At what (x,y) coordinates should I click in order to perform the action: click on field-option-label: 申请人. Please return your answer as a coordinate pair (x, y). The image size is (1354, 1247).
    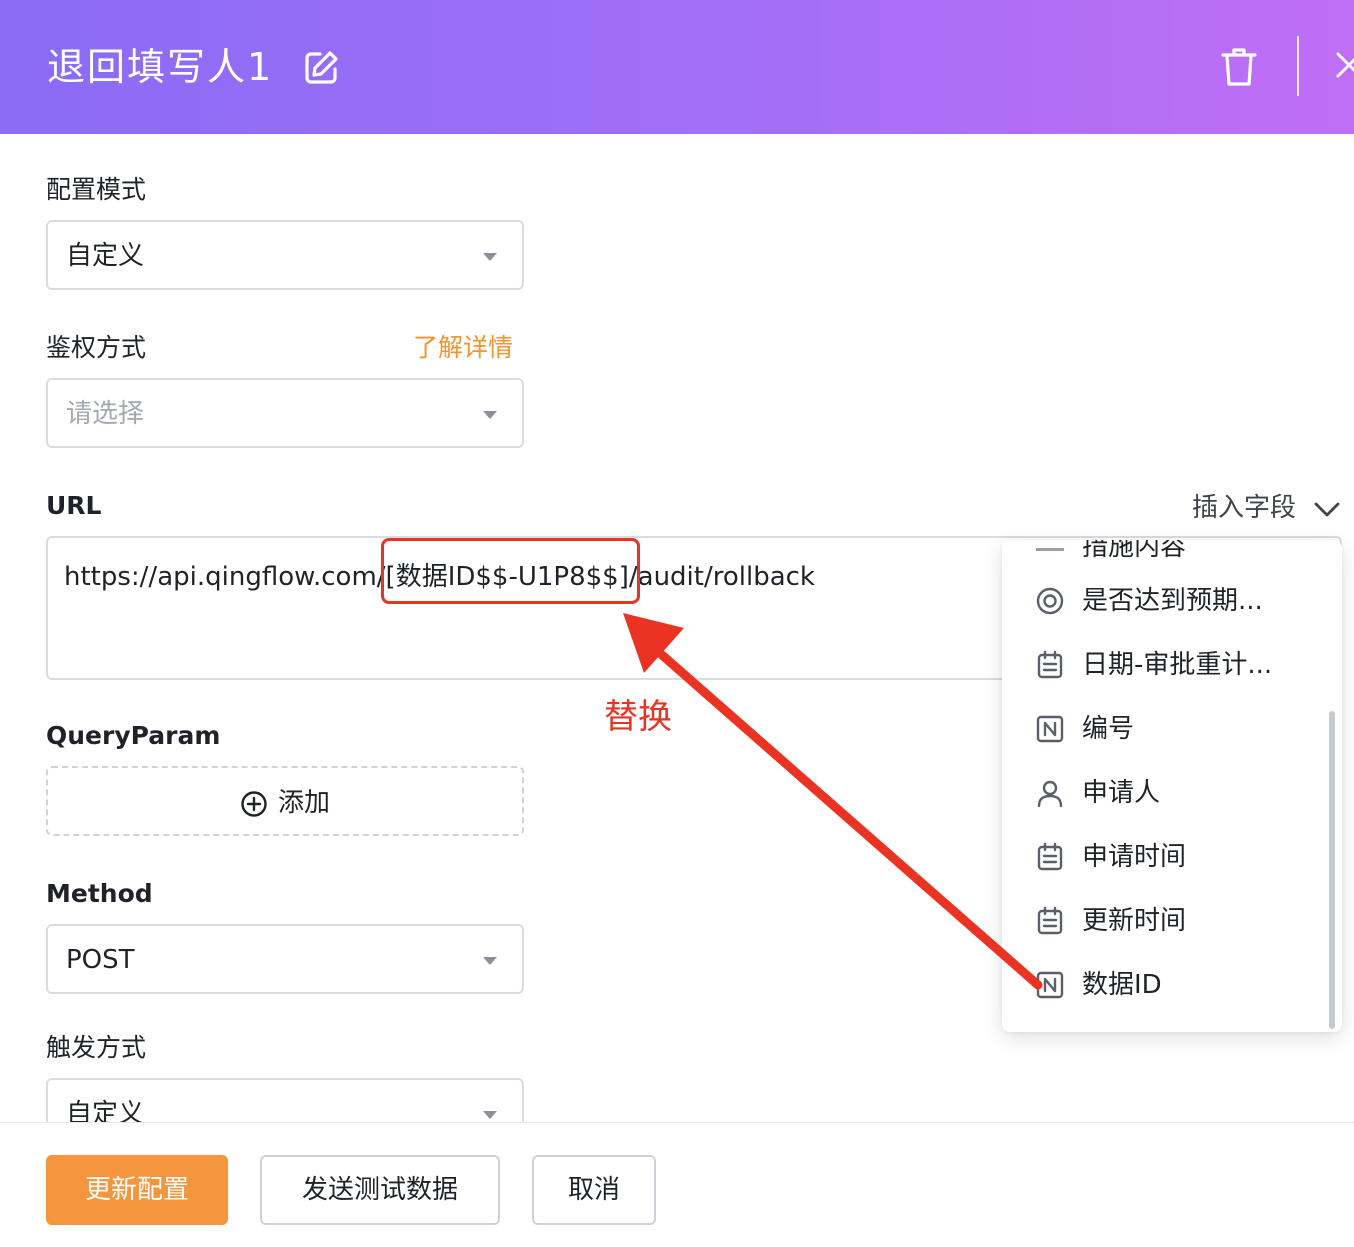
    Looking at the image, I should click on (1121, 793).